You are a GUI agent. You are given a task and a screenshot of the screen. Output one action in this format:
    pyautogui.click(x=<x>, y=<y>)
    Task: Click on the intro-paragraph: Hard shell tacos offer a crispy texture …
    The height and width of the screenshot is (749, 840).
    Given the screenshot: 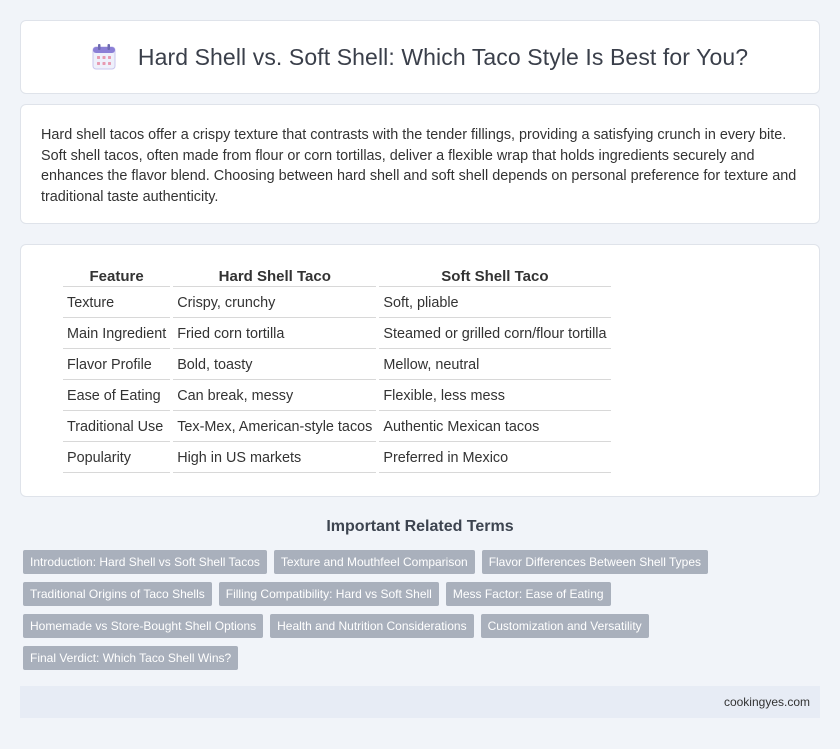 What is the action you would take?
    pyautogui.click(x=419, y=166)
    